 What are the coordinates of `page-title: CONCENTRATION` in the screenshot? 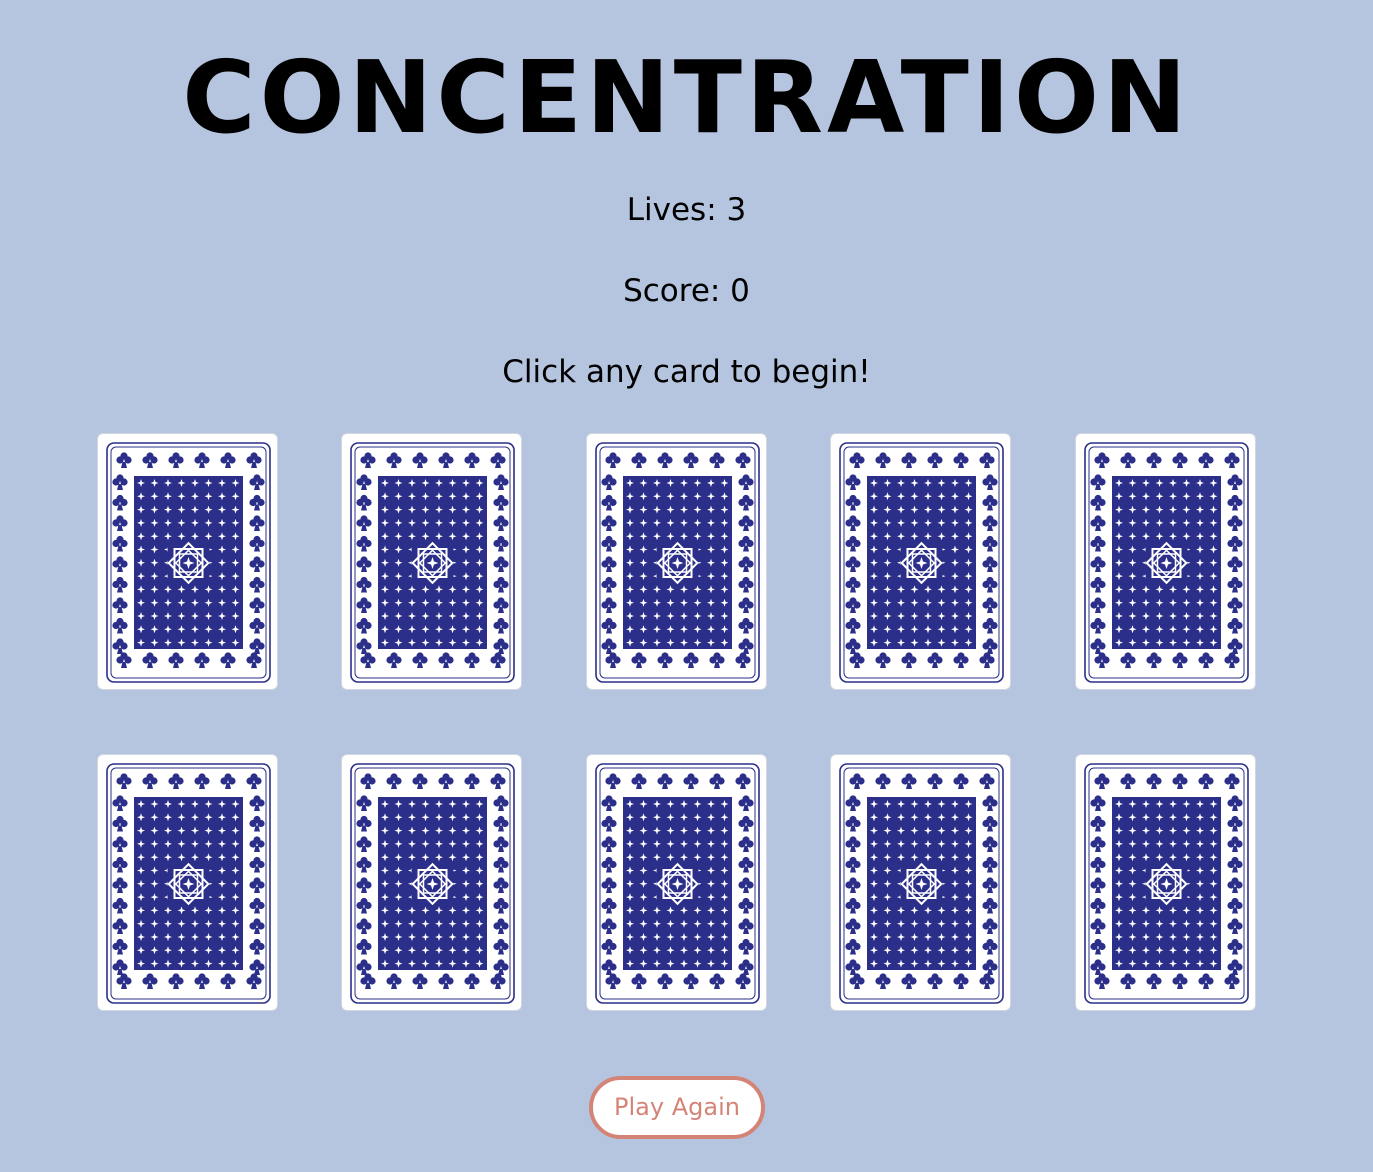 It's located at (686, 97).